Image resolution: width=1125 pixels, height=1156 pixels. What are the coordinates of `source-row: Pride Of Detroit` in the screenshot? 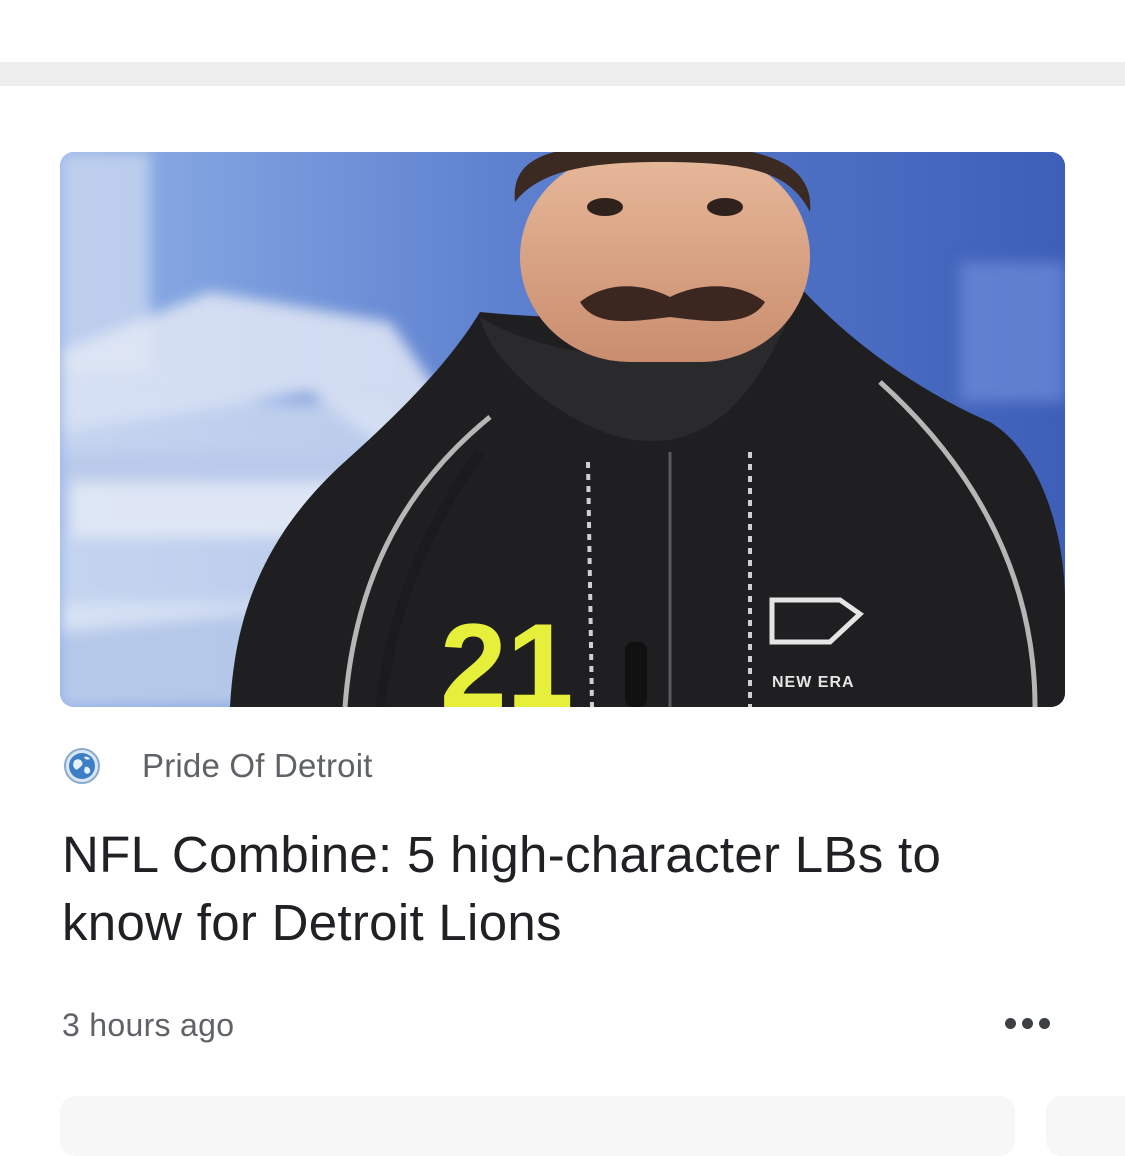 It's located at (217, 766).